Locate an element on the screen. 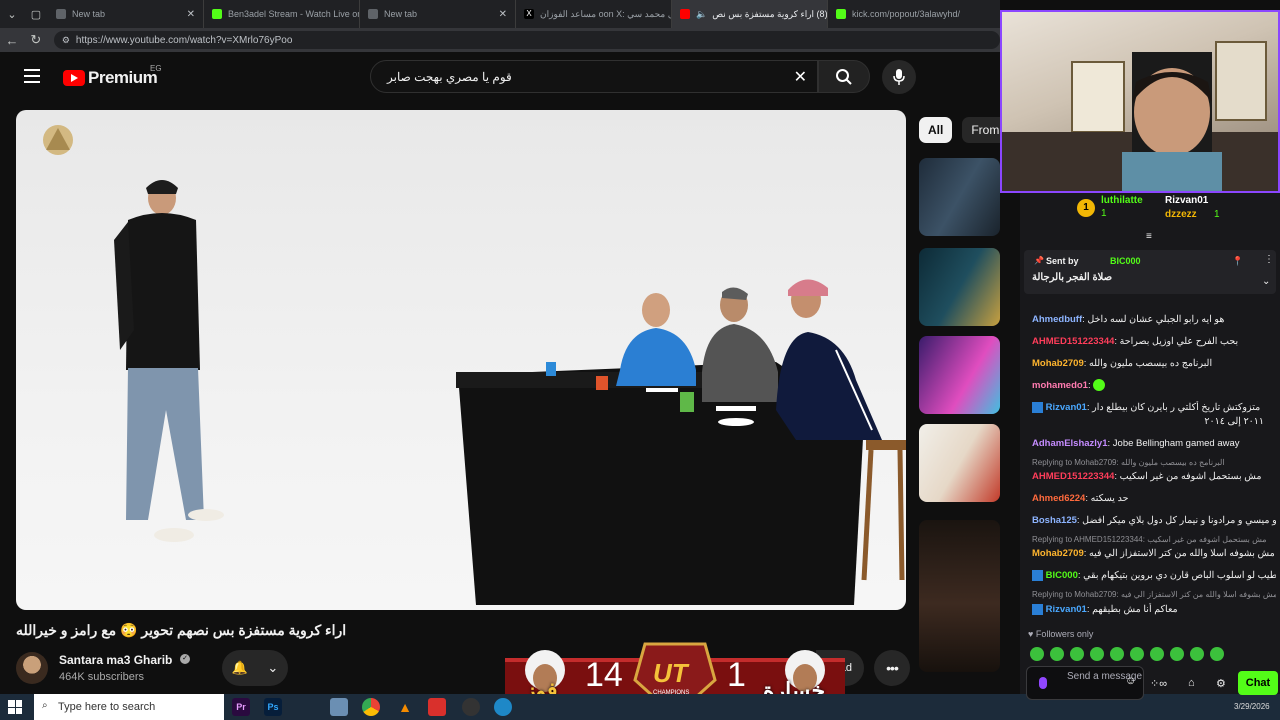 This screenshot has height=720, width=1280. chat-username: AdhamElshazly1 is located at coordinates (1070, 443).